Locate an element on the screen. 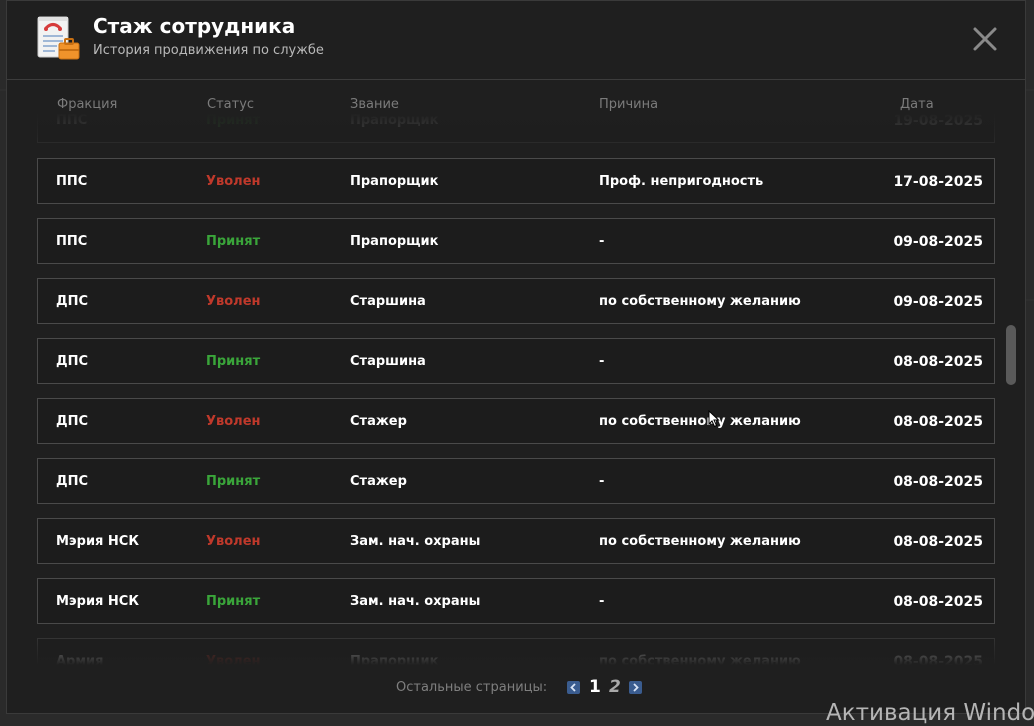 This screenshot has width=1034, height=726. dialog-subtitle: История продвижения по службе is located at coordinates (208, 50).